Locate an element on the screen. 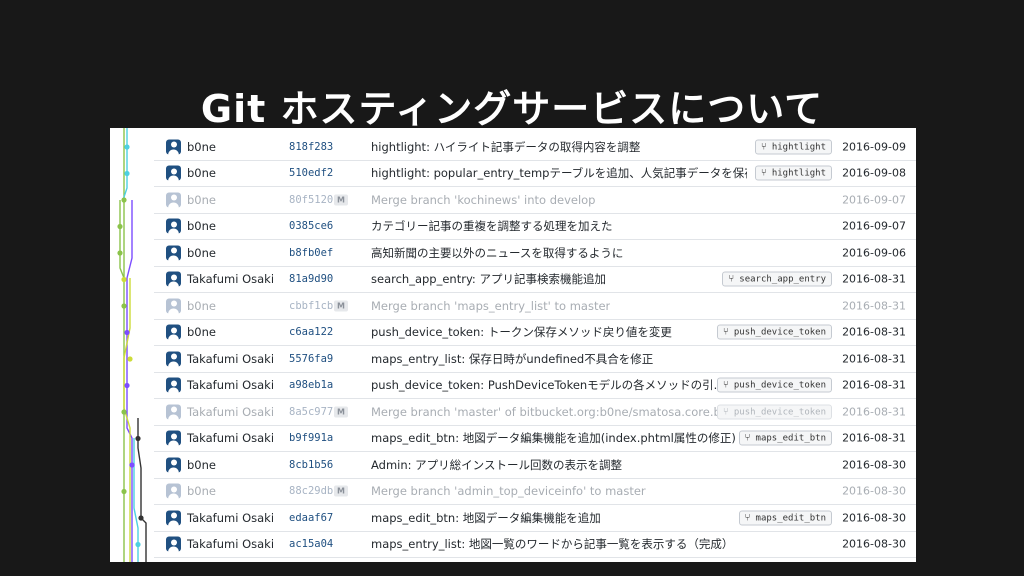  commit-hash-link: 5576fa9 is located at coordinates (311, 359).